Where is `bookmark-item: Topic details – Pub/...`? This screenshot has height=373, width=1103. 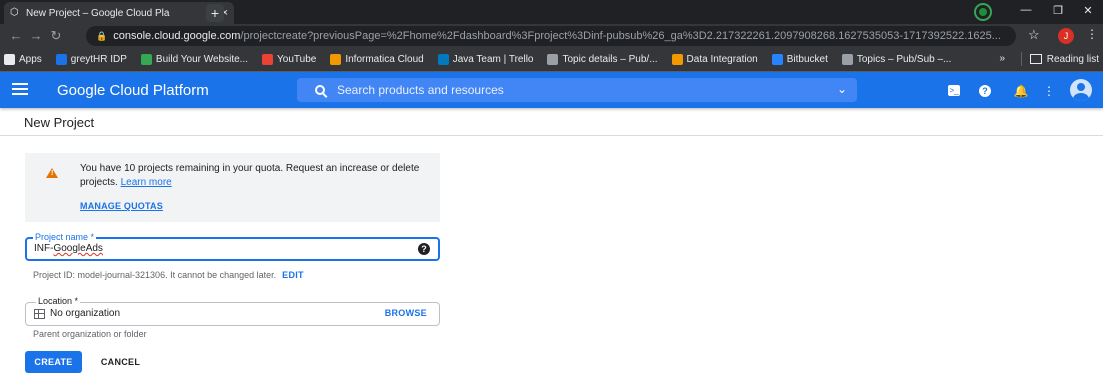 bookmark-item: Topic details – Pub/... is located at coordinates (602, 59).